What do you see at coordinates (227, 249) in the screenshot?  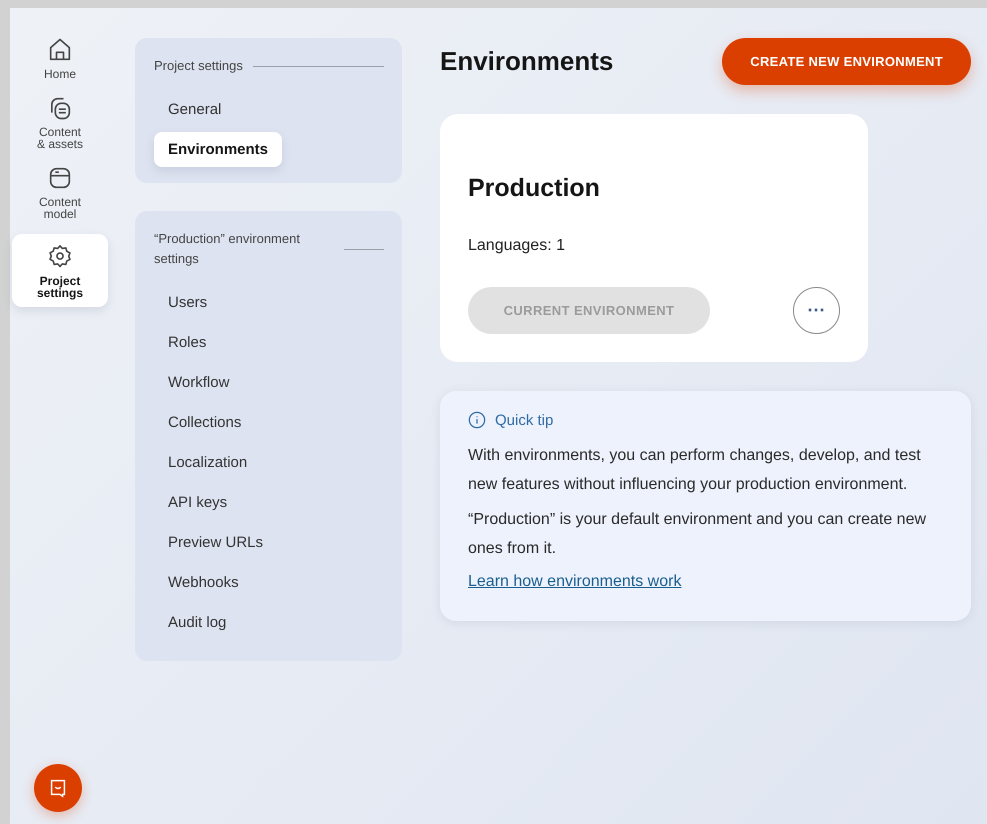 I see `panel-heading: “Production” environment settings` at bounding box center [227, 249].